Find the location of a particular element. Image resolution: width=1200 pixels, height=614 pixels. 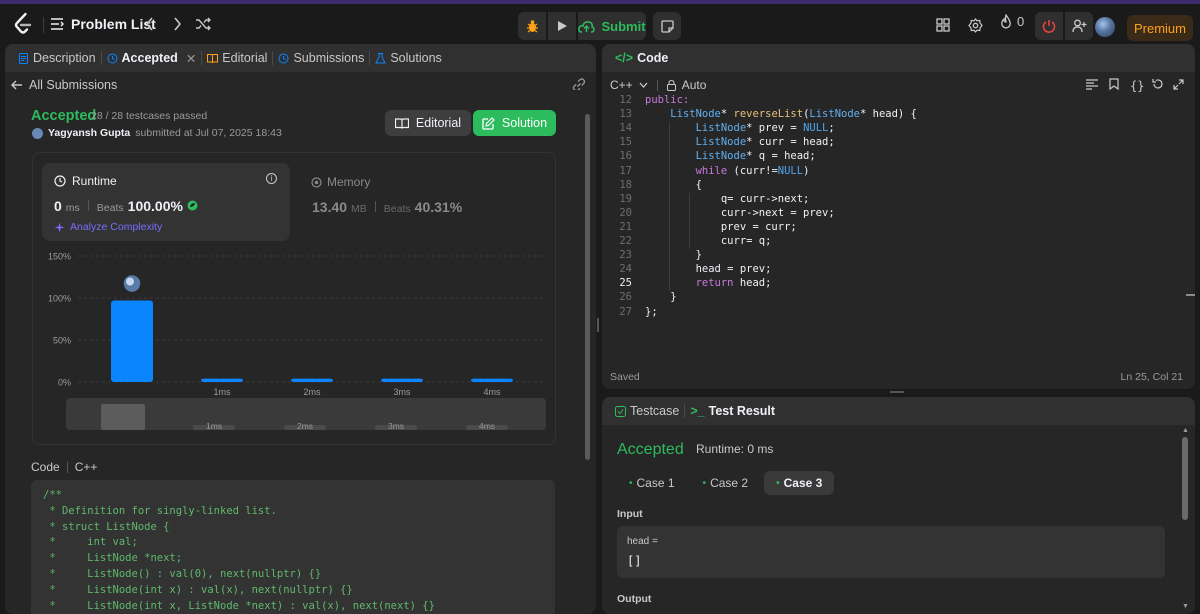

submitter-avatar is located at coordinates (37, 133).